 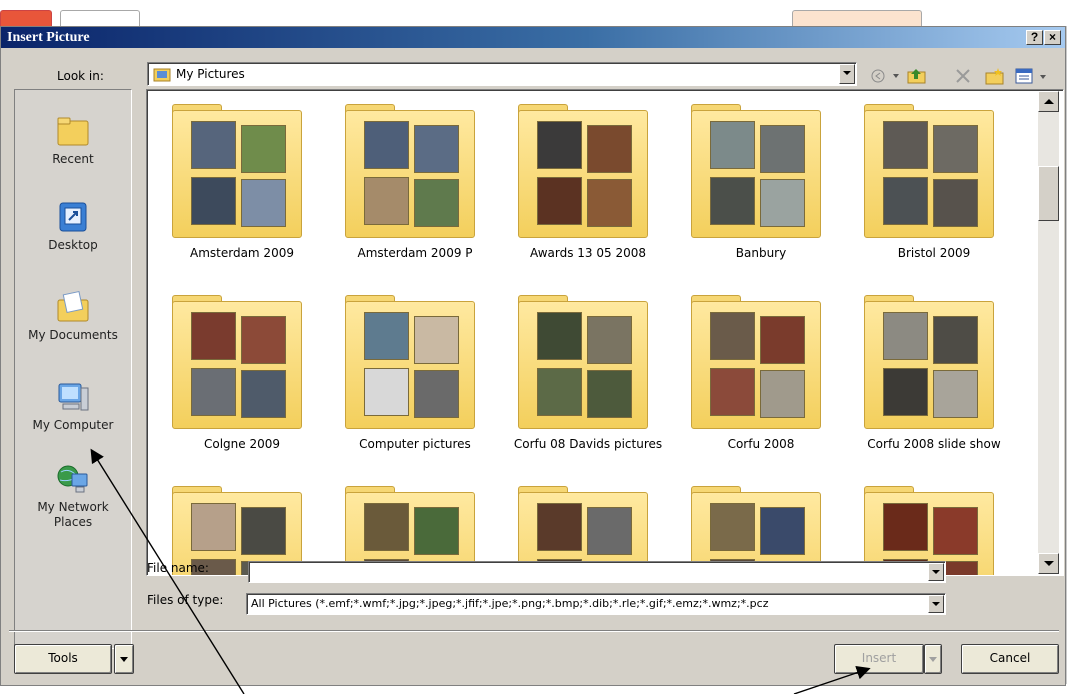 I want to click on place-recent: Recent, so click(x=73, y=140).